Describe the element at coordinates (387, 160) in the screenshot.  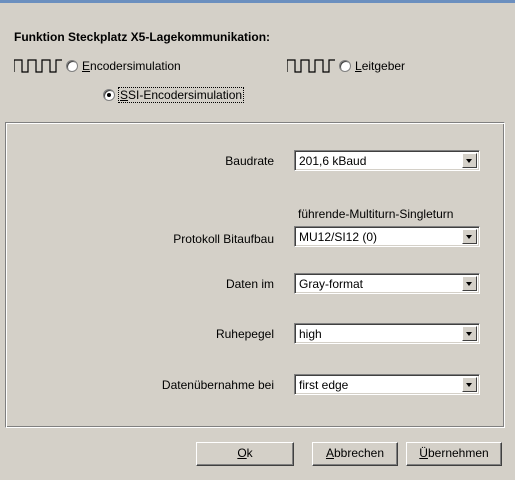
I see `select-baudrate: 201,6 kBaud` at that location.